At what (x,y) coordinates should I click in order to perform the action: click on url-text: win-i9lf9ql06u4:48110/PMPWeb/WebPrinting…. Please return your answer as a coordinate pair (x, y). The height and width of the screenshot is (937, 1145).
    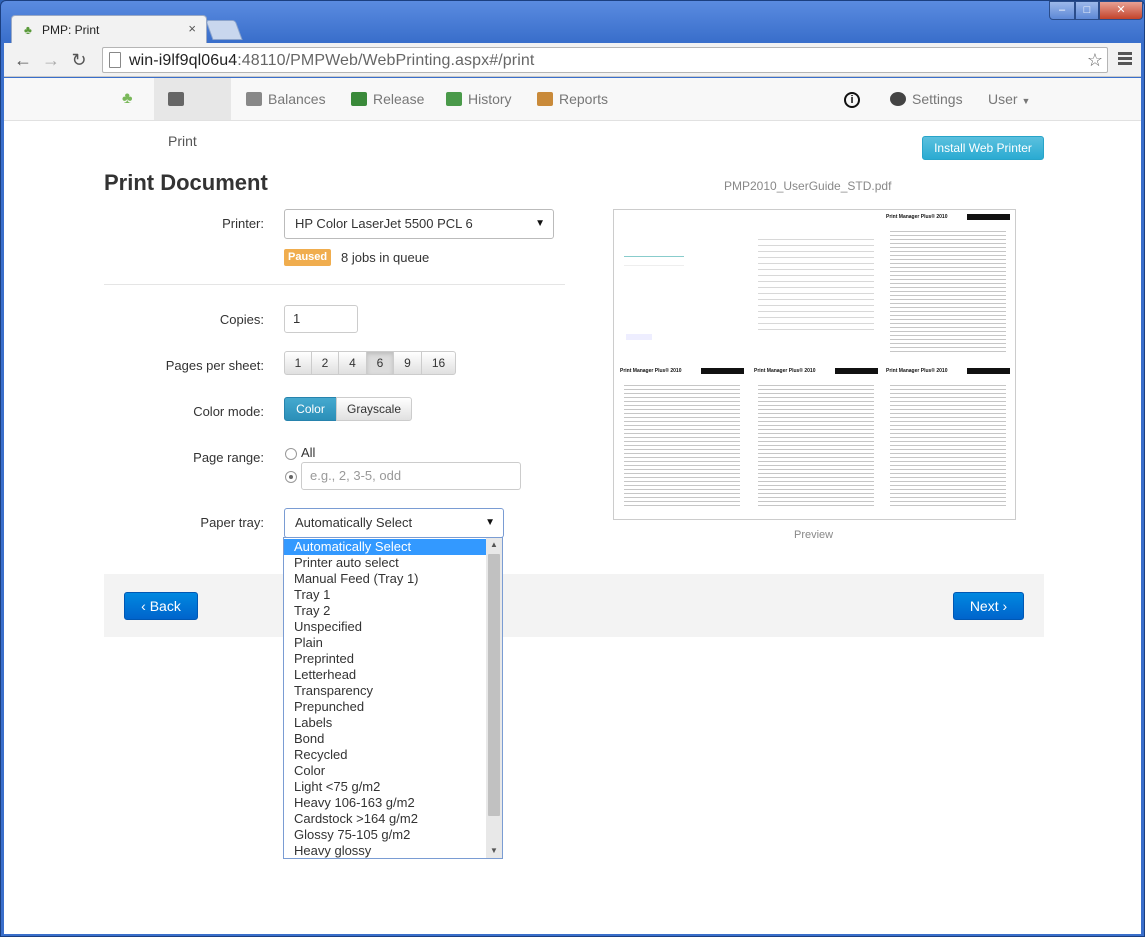
    Looking at the image, I should click on (332, 60).